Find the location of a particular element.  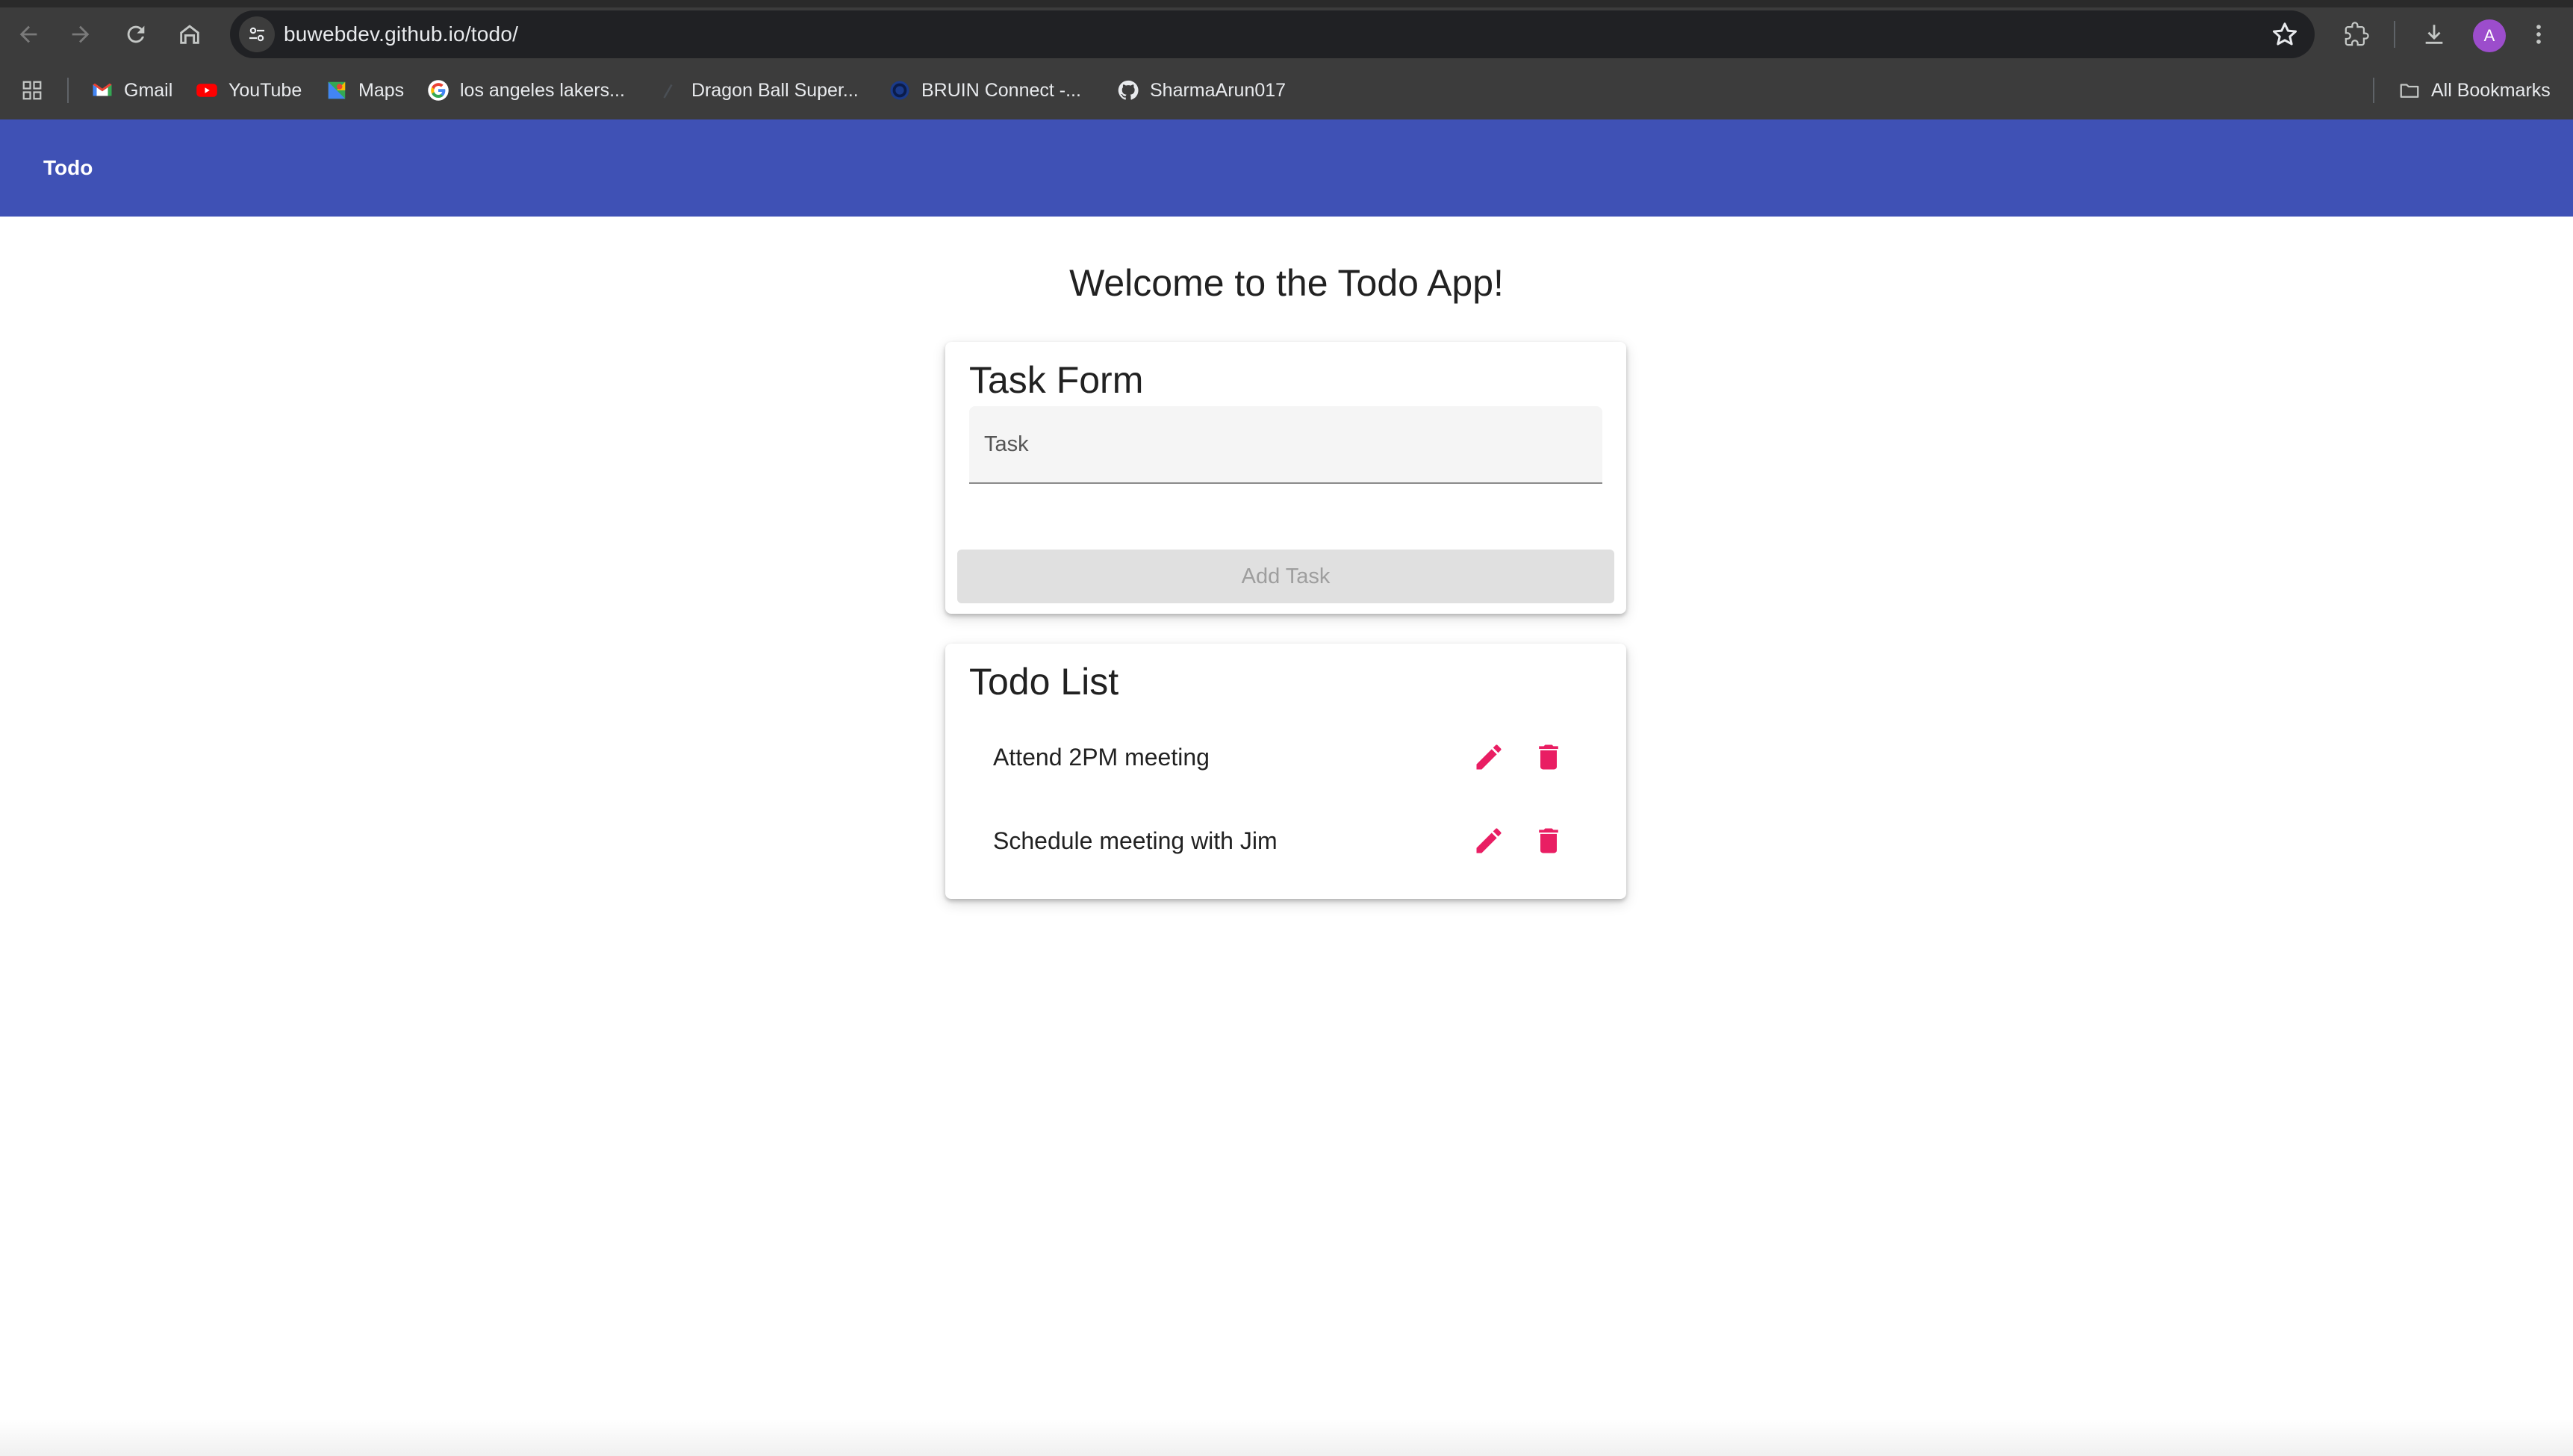

task-form-title: Task Form is located at coordinates (1056, 380).